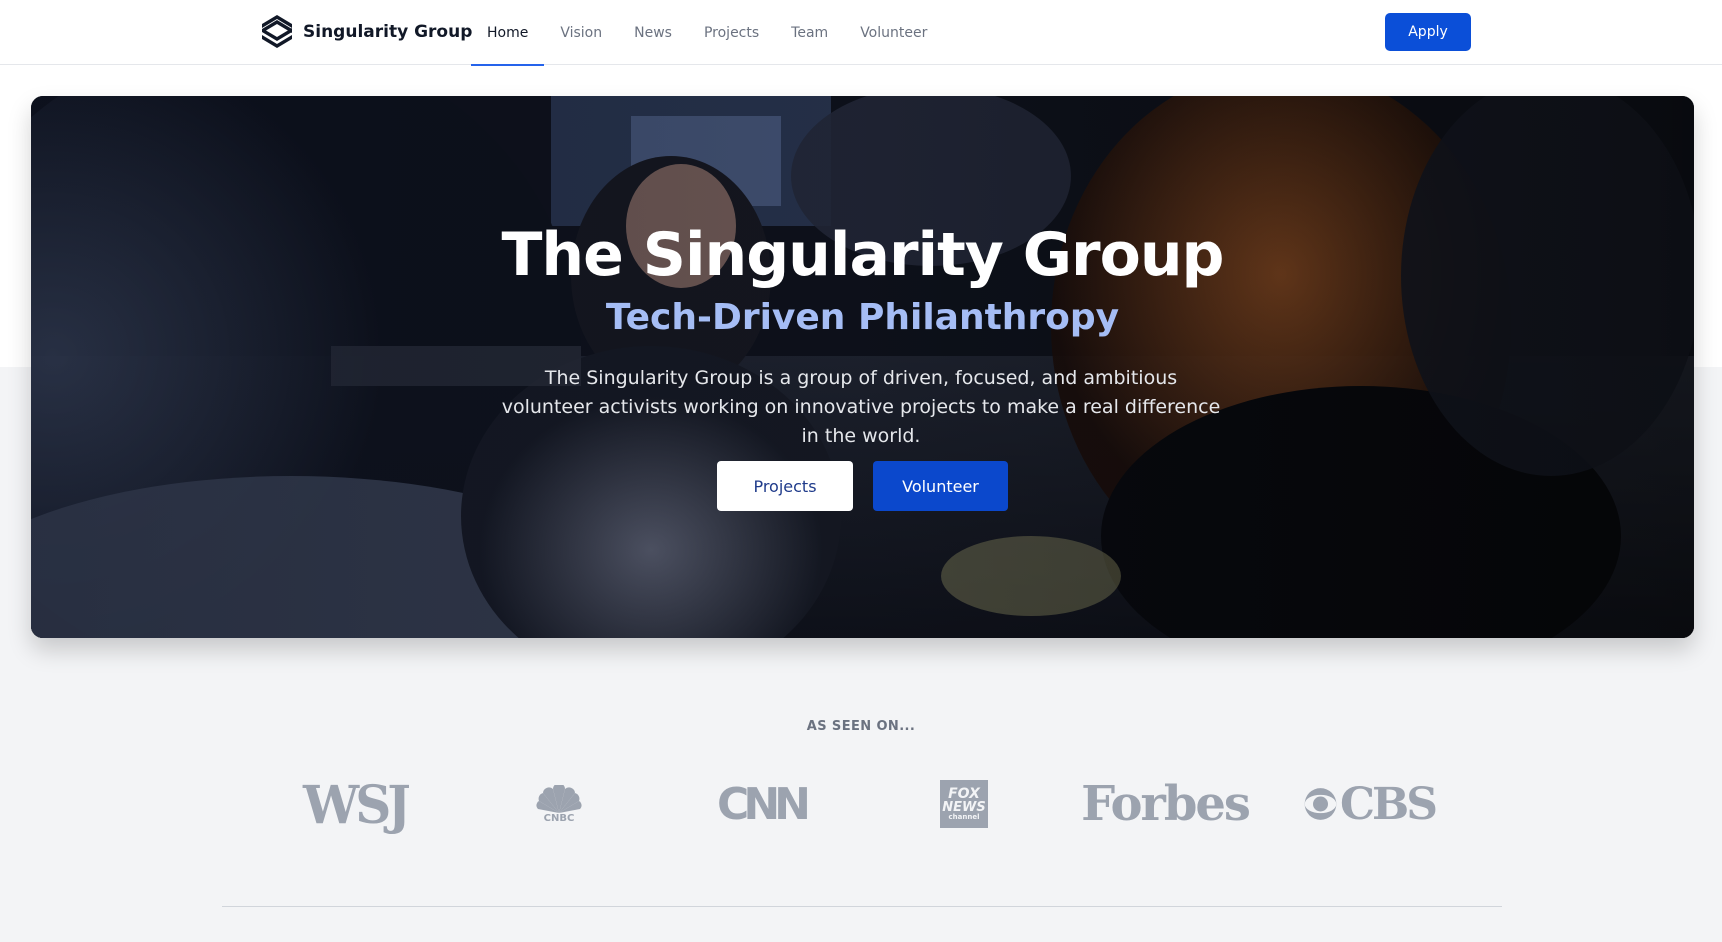 The width and height of the screenshot is (1722, 942). What do you see at coordinates (862, 906) in the screenshot?
I see `section-divider` at bounding box center [862, 906].